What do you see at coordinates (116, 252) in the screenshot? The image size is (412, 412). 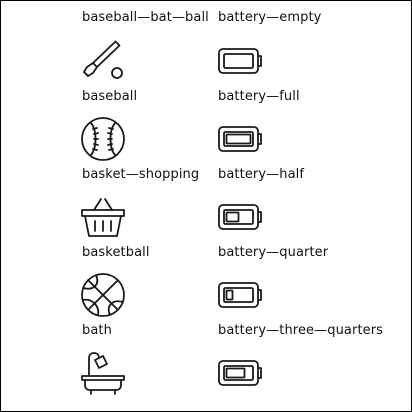 I see `icon-label-basketball: basketball` at bounding box center [116, 252].